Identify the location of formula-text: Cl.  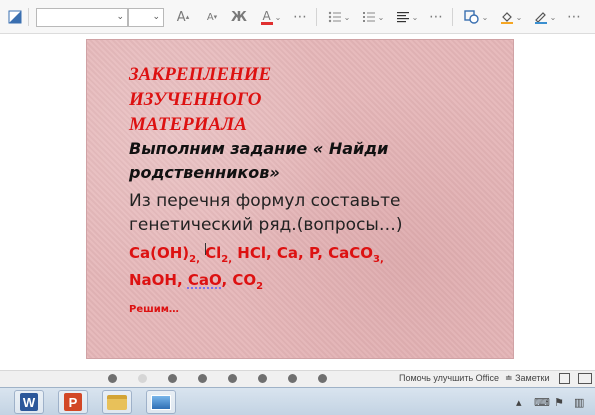
(210, 253).